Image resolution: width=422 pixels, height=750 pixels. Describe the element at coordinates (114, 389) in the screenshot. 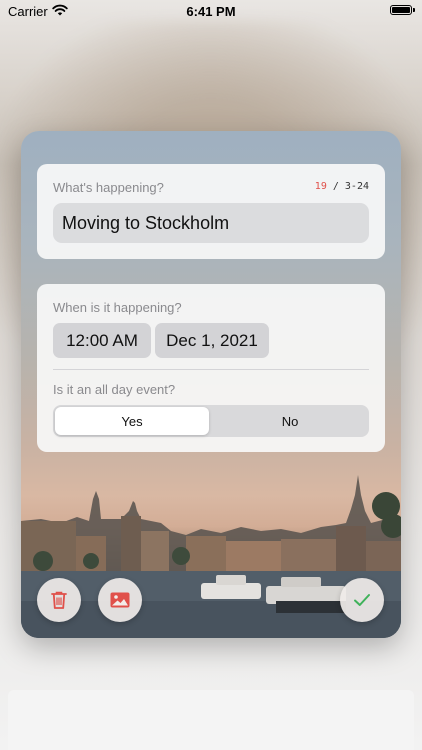

I see `all-day-label: Is it an all day event?` at that location.